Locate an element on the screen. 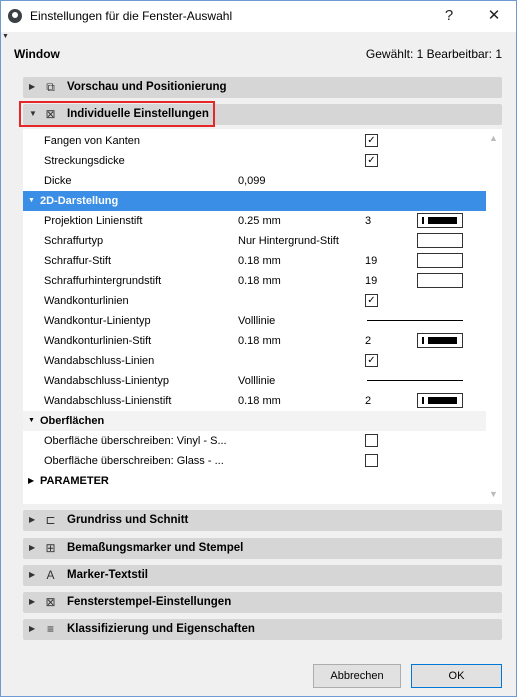 The width and height of the screenshot is (517, 697). setting-row-projektion: Projektion Linienstift 0.25 mm 3 is located at coordinates (254, 221).